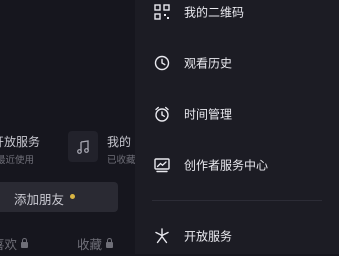  What do you see at coordinates (119, 141) in the screenshot?
I see `mine-card-title: 我的` at bounding box center [119, 141].